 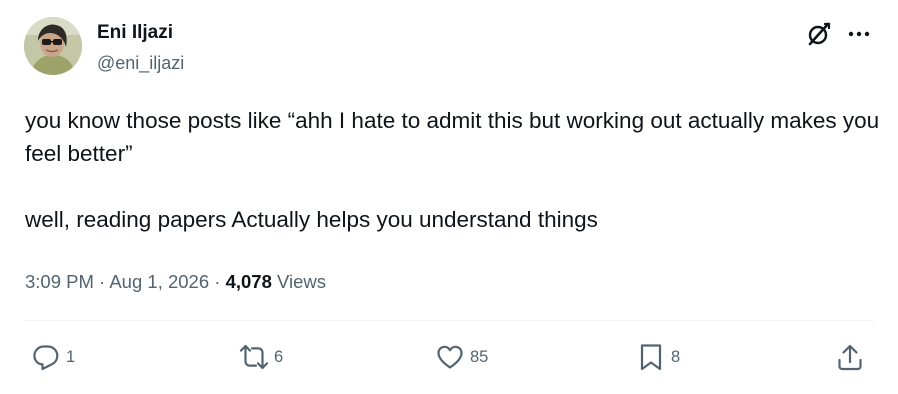 I want to click on repost-icon, so click(x=254, y=357).